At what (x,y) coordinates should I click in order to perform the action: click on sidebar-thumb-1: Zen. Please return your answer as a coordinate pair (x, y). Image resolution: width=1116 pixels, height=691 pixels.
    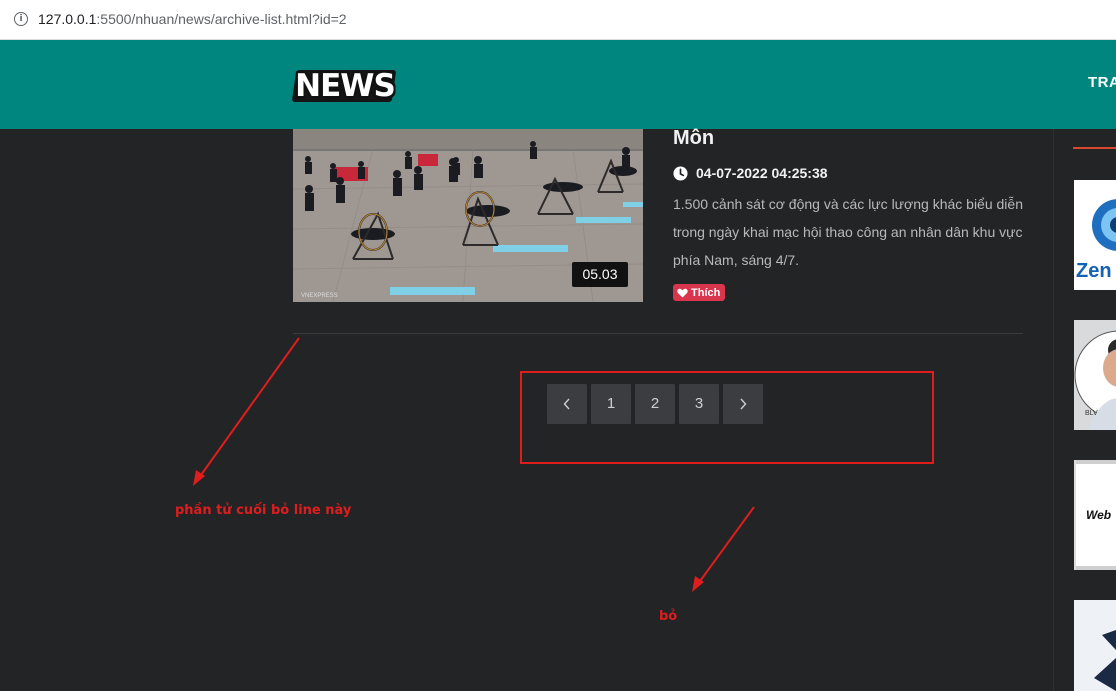
    Looking at the image, I should click on (1095, 235).